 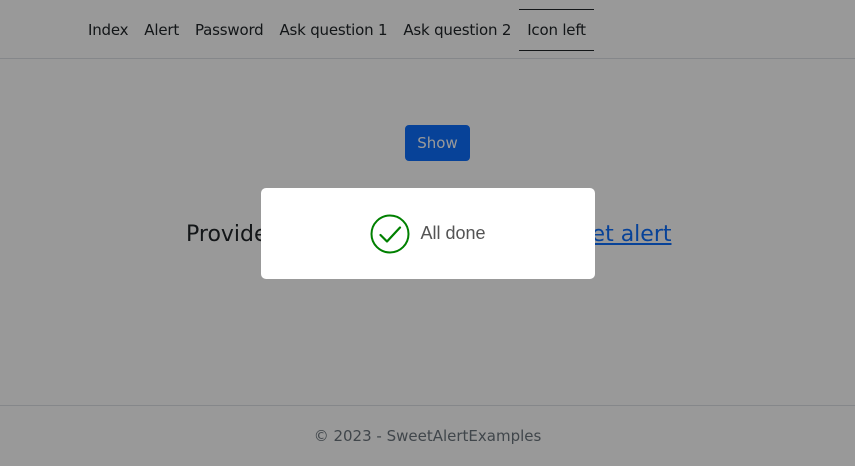 What do you see at coordinates (453, 233) in the screenshot?
I see `alert-title: All done` at bounding box center [453, 233].